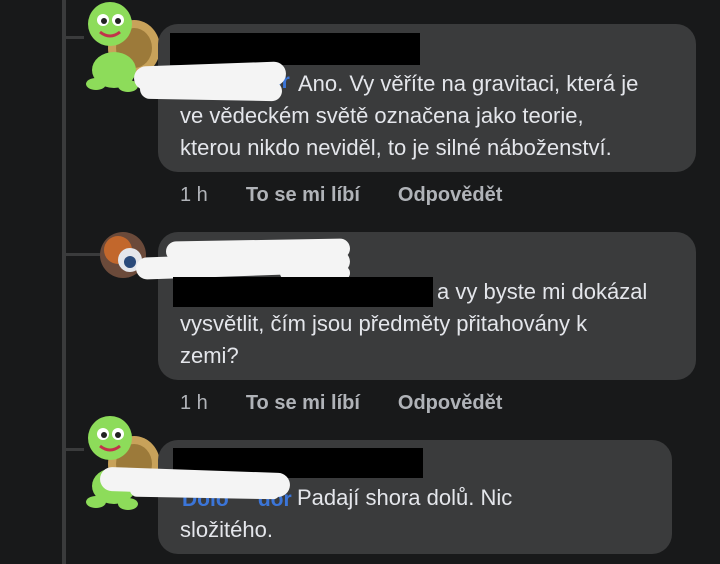  Describe the element at coordinates (303, 195) in the screenshot. I see `like-button-1: To se mi líbí` at that location.